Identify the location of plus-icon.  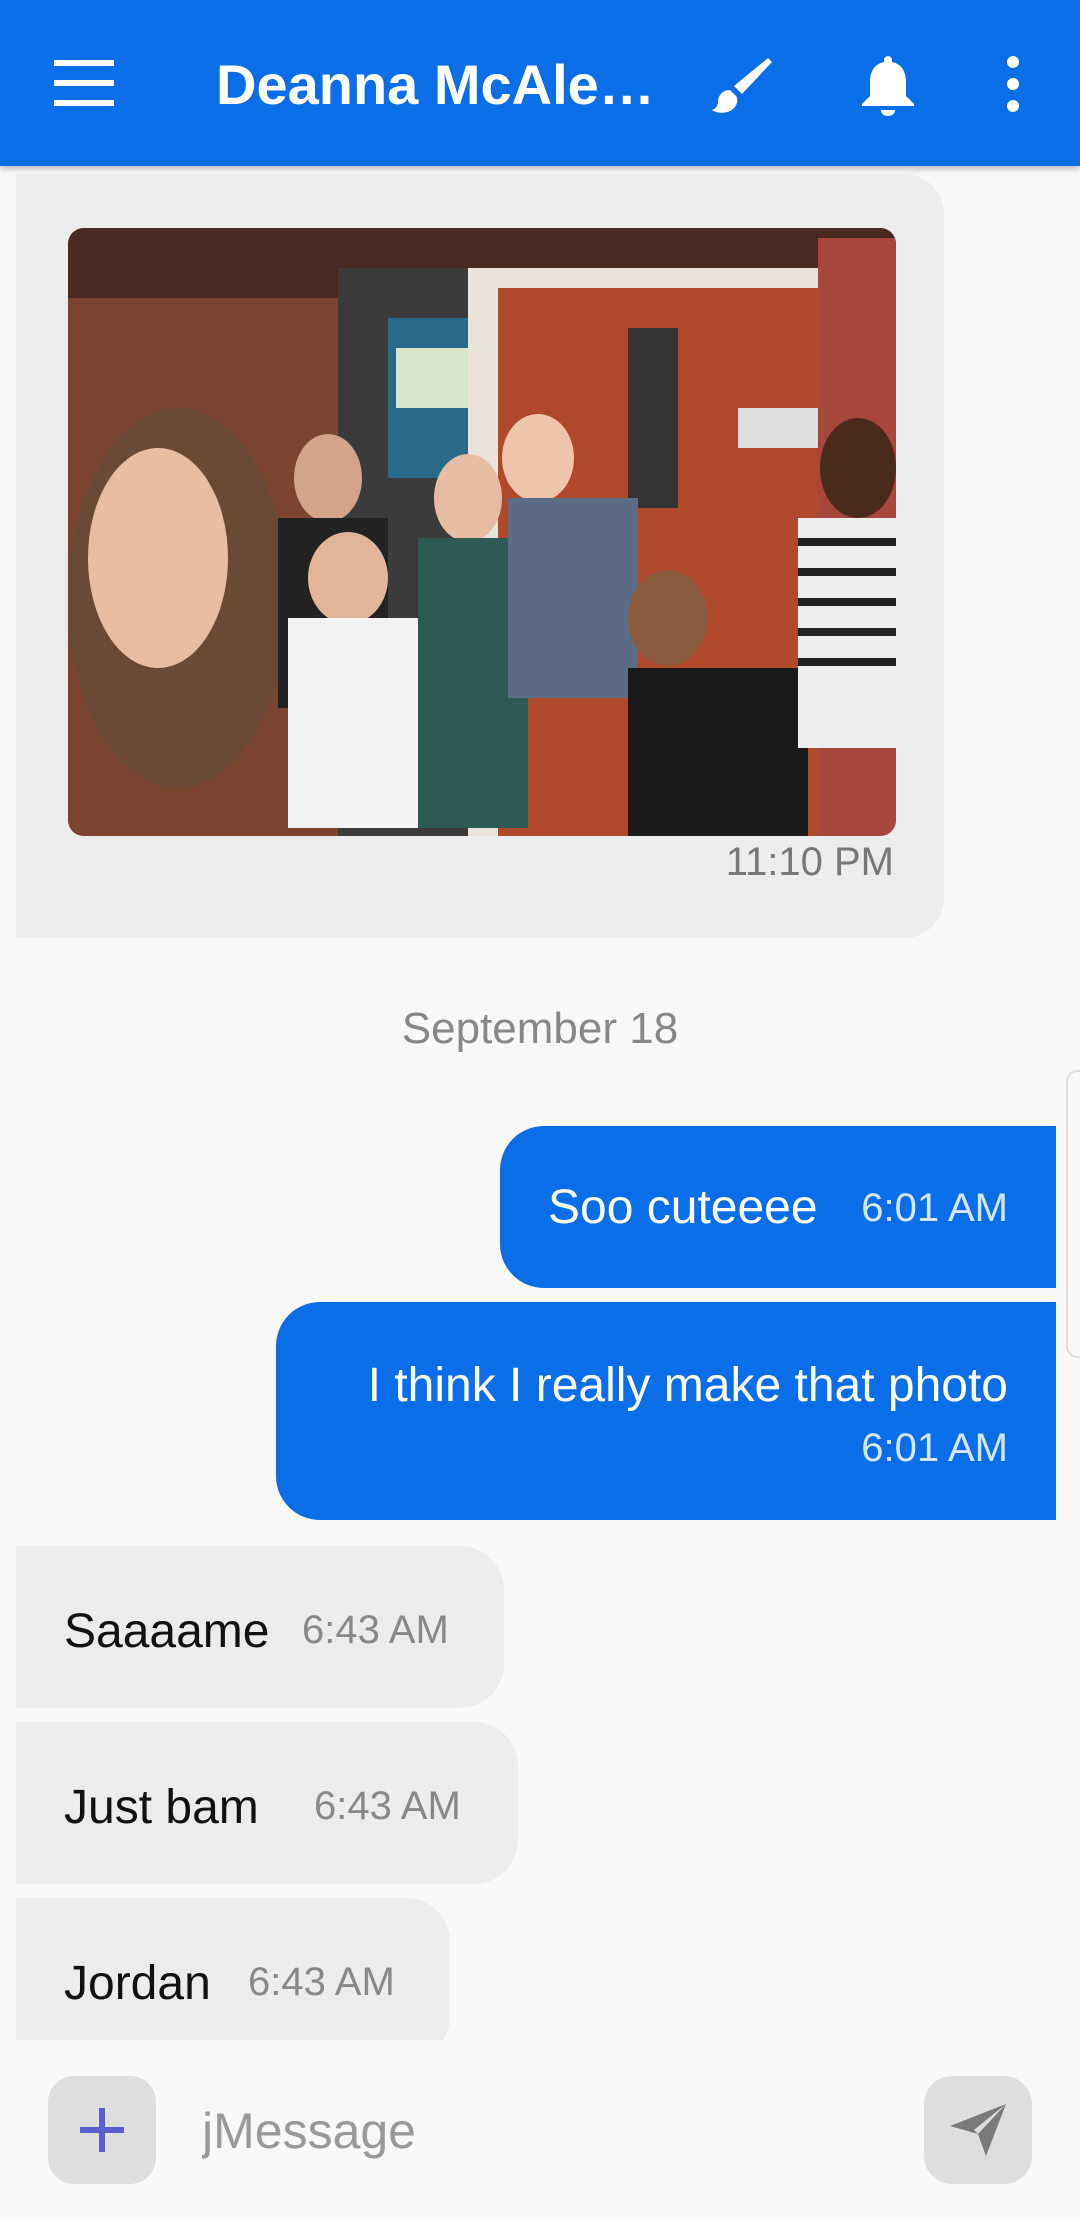
(102, 2130).